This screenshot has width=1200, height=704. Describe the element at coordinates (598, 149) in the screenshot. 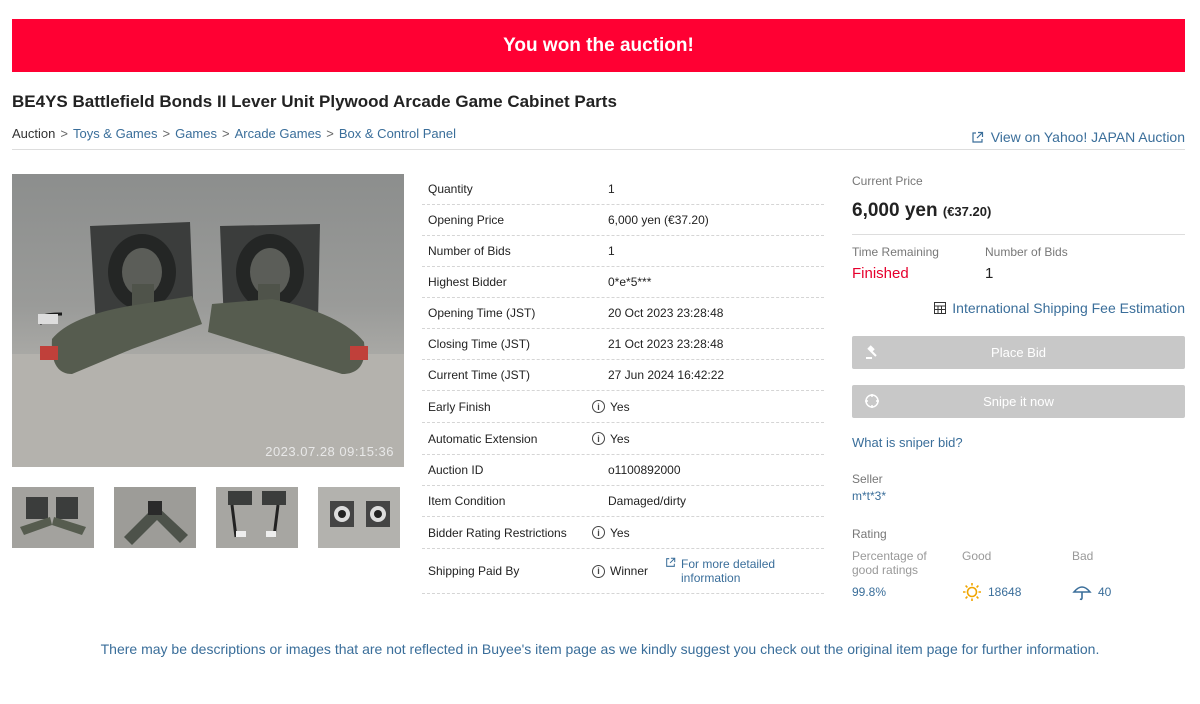

I see `header-divider` at that location.